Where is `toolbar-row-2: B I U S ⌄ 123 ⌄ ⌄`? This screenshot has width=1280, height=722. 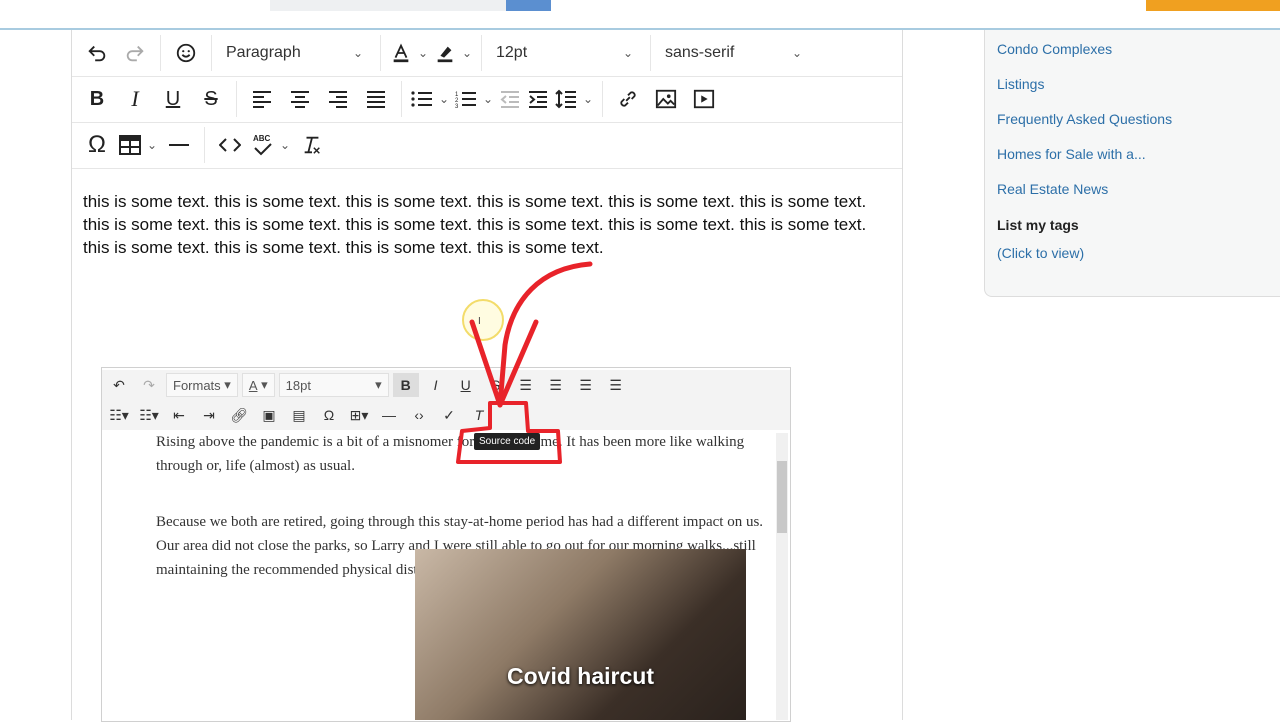
toolbar-row-2: B I U S ⌄ 123 ⌄ ⌄ is located at coordinates (487, 99).